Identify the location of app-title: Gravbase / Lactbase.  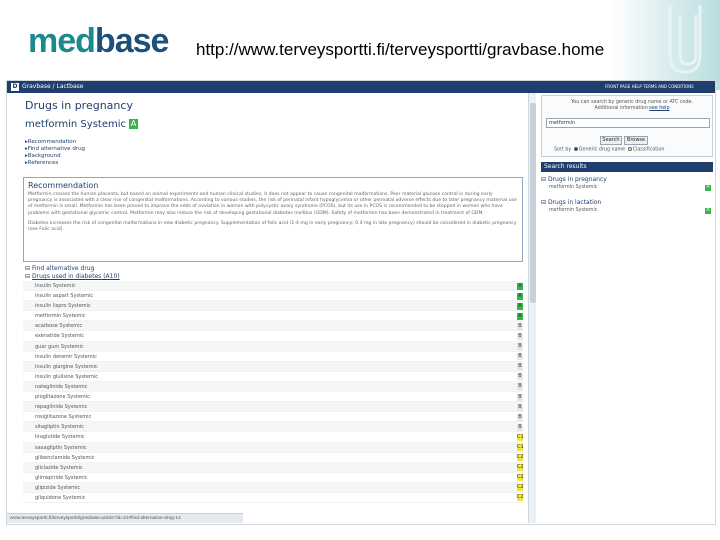
(53, 86).